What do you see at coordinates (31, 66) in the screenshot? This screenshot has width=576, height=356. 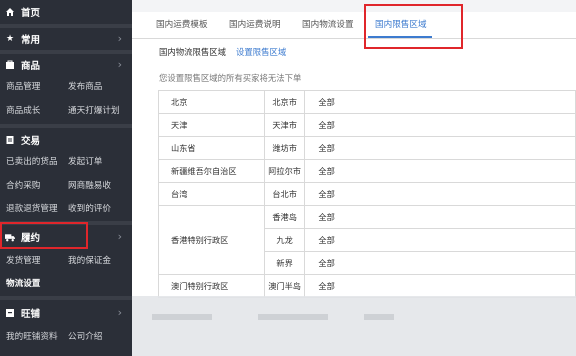 I see `sidebar-goods-label: 商品` at bounding box center [31, 66].